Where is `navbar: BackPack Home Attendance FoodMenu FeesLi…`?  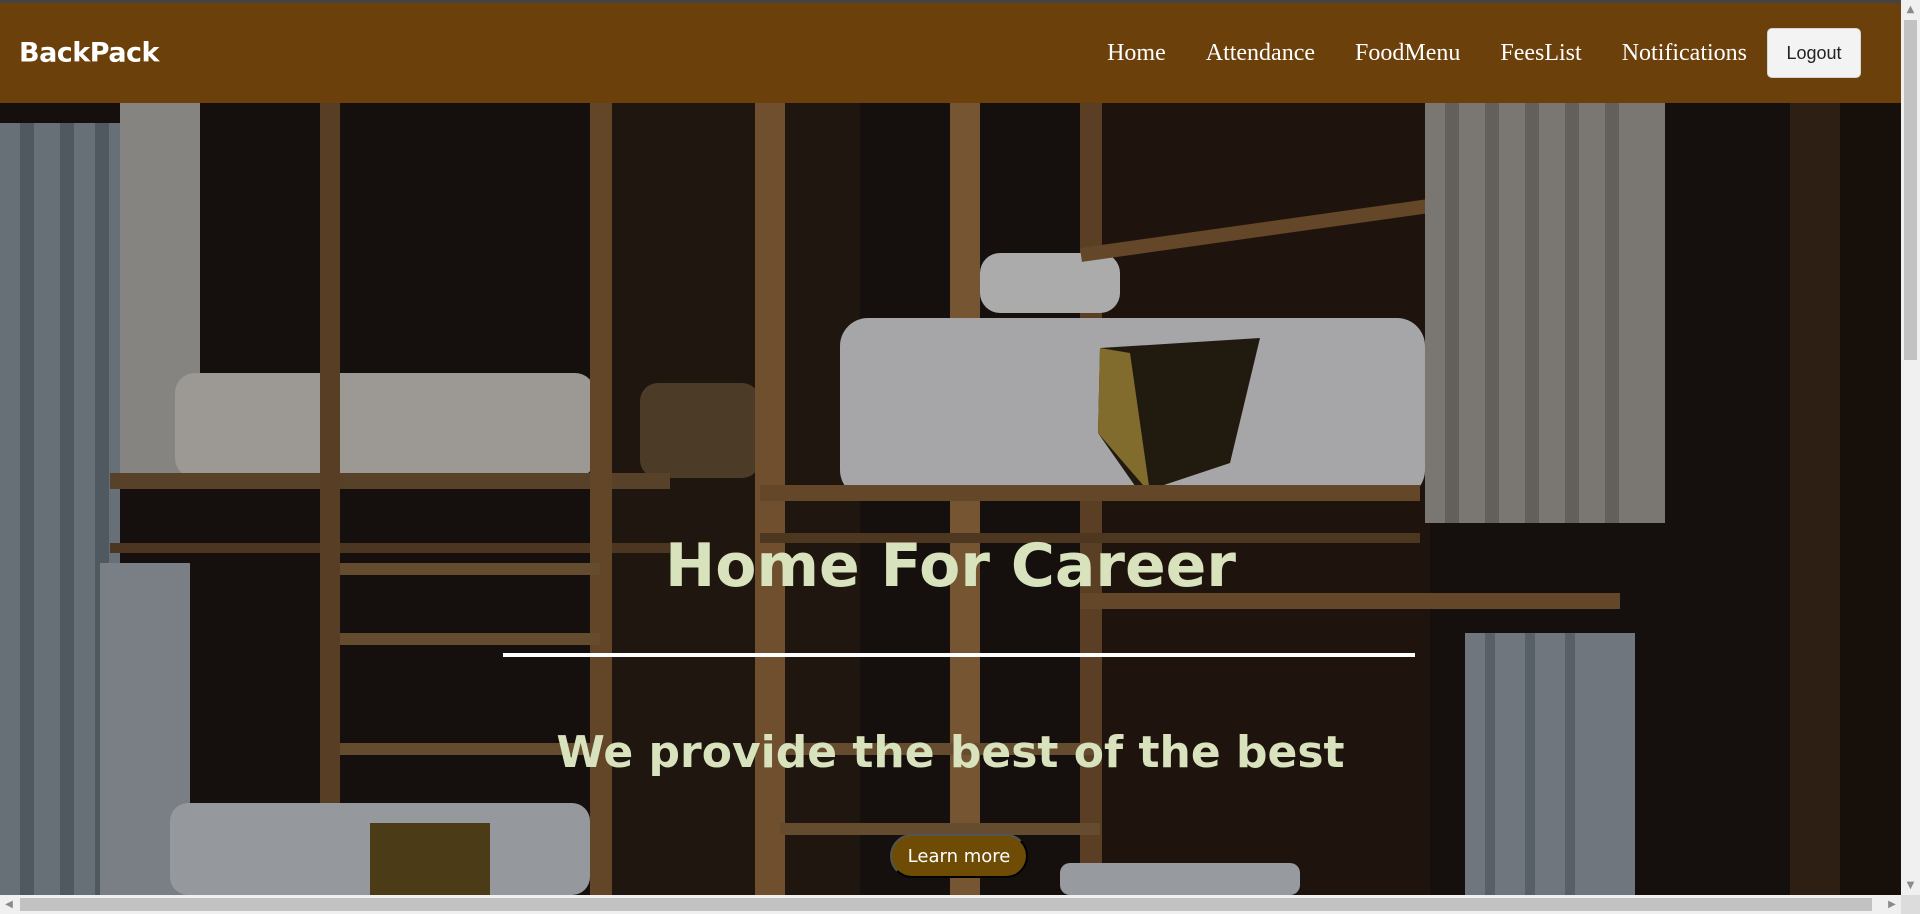
navbar: BackPack Home Attendance FoodMenu FeesLi… is located at coordinates (950, 53).